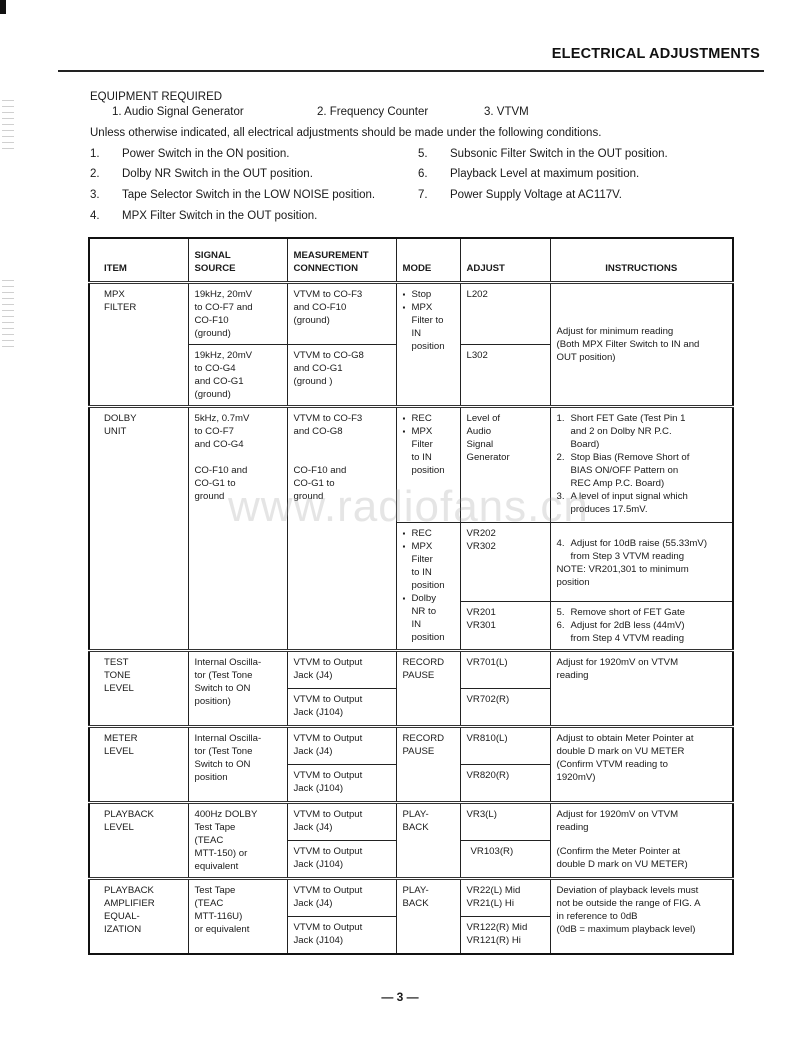 Image resolution: width=800 pixels, height=1038 pixels. Describe the element at coordinates (341, 375) in the screenshot. I see `measurement-cell: VTVM to CO-G8 and CO-G1 (ground )` at that location.